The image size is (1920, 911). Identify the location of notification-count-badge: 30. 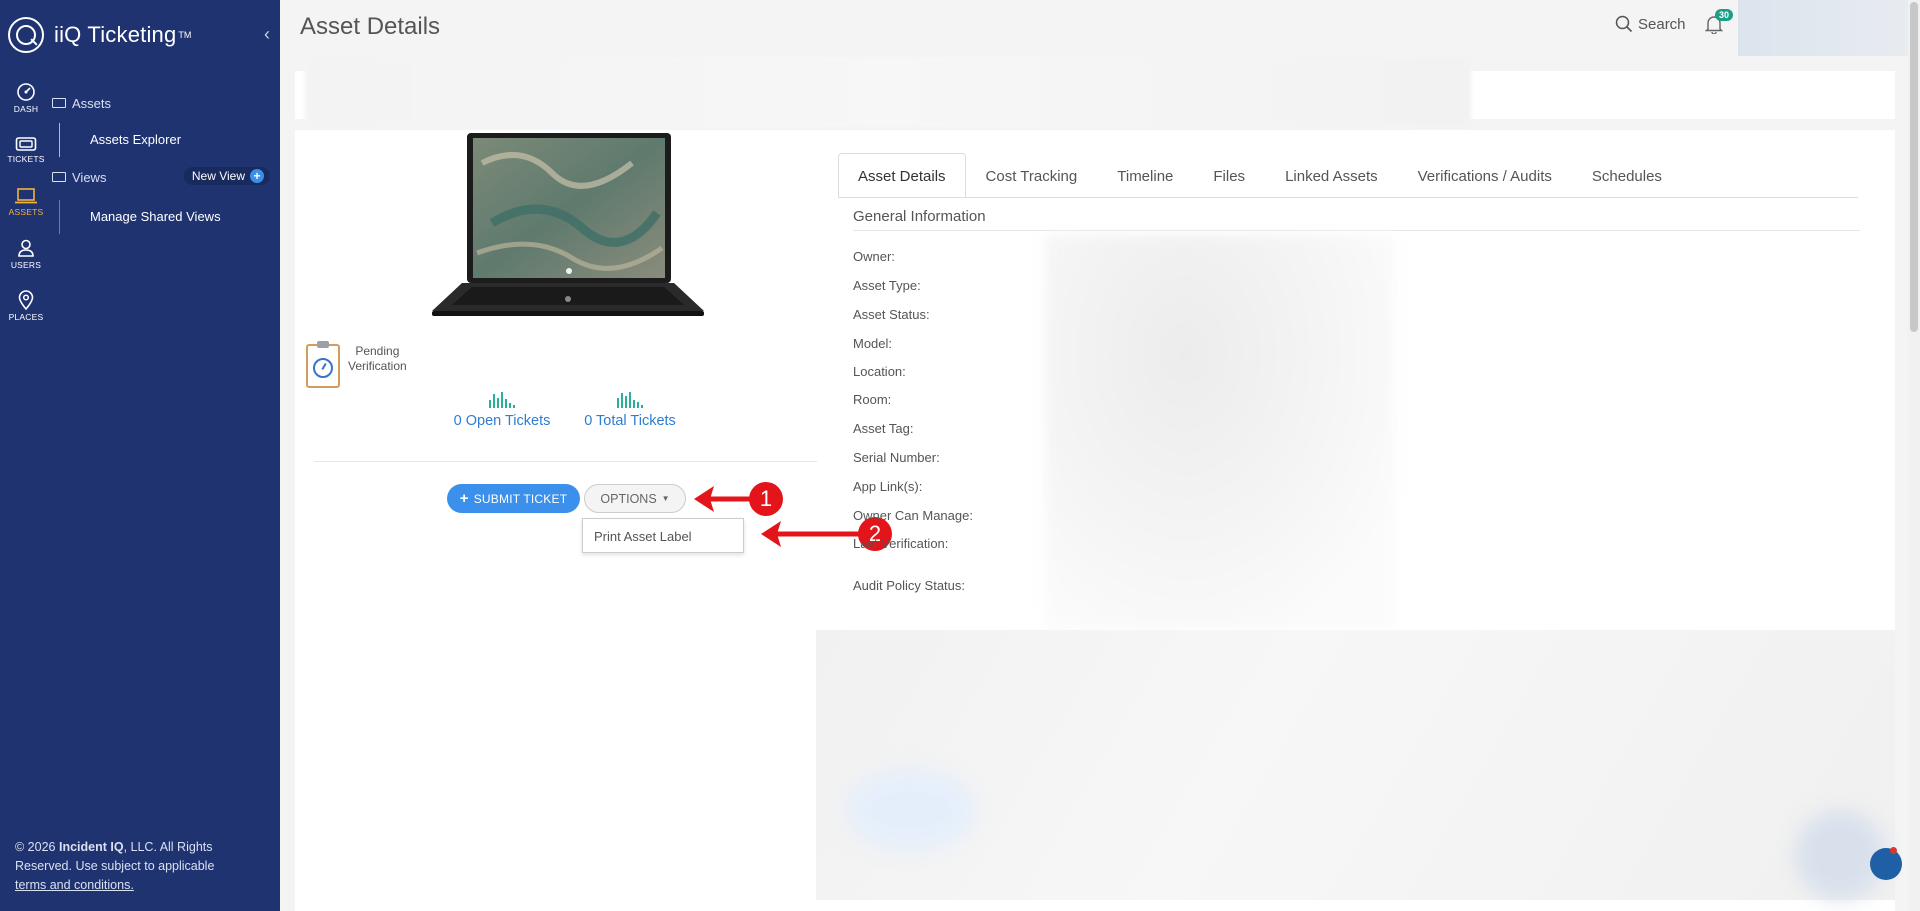
(1724, 15).